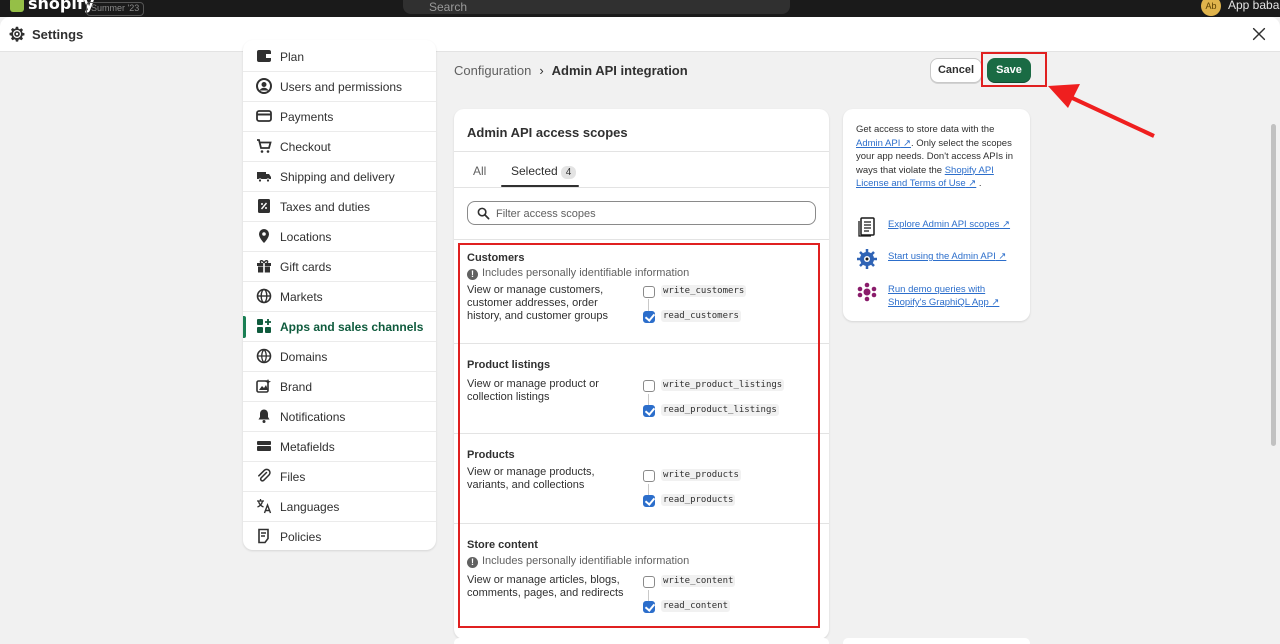 The height and width of the screenshot is (644, 1280). What do you see at coordinates (867, 259) in the screenshot?
I see `gears-icon` at bounding box center [867, 259].